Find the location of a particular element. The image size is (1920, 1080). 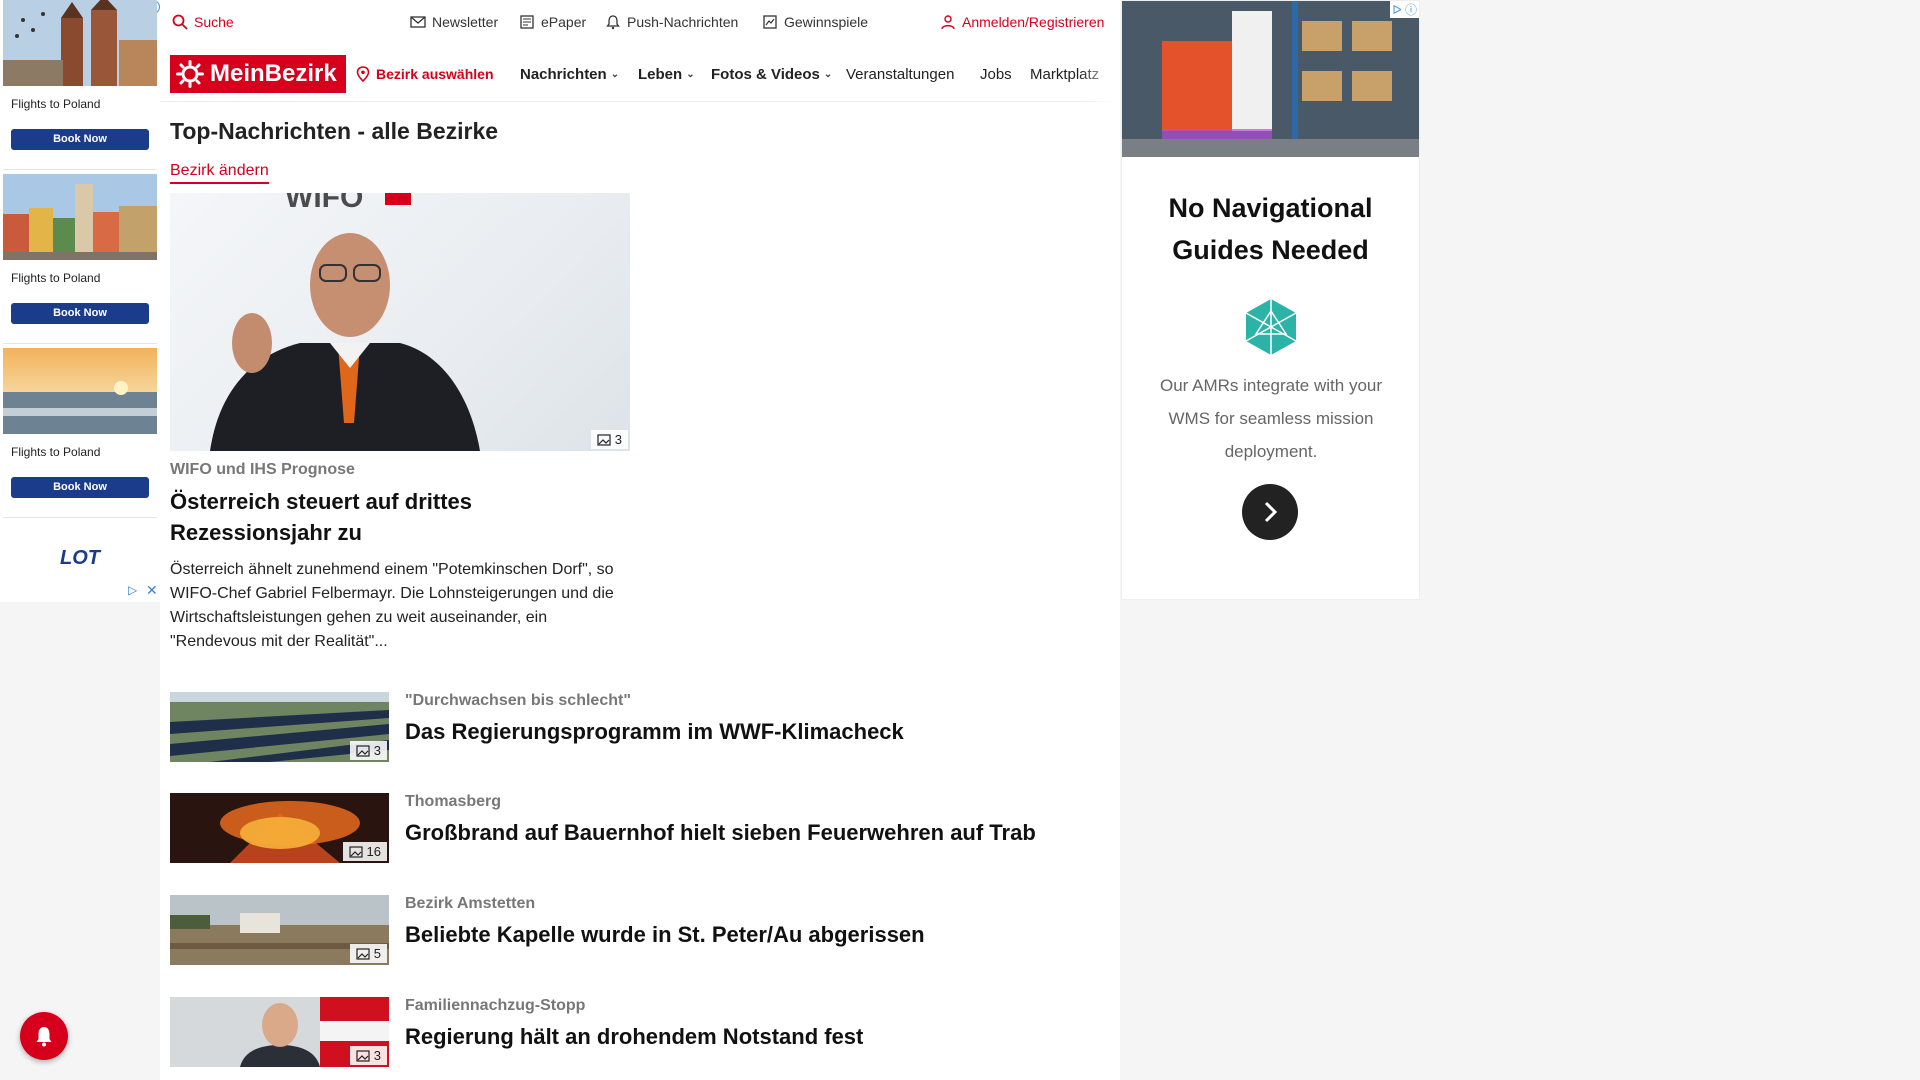

ad-heading: No Navigational Guides Needed is located at coordinates (1270, 229).